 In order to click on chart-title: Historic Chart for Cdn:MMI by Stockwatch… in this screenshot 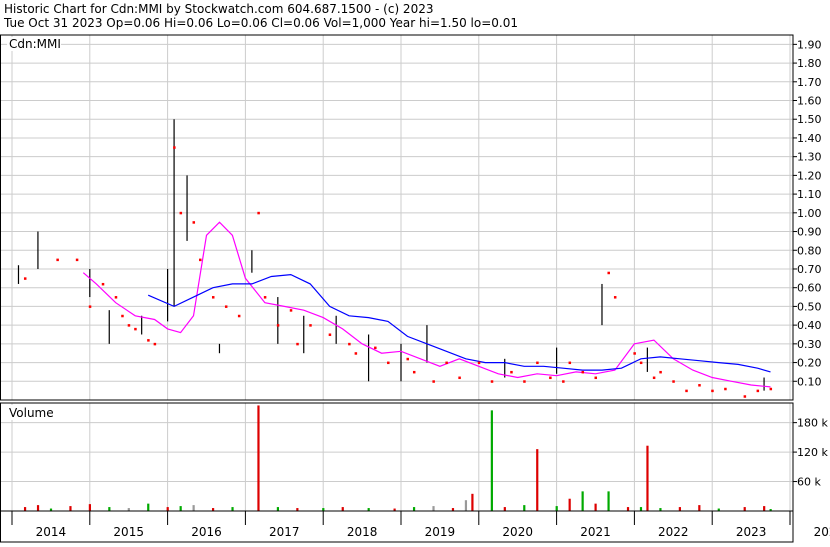, I will do `click(218, 9)`.